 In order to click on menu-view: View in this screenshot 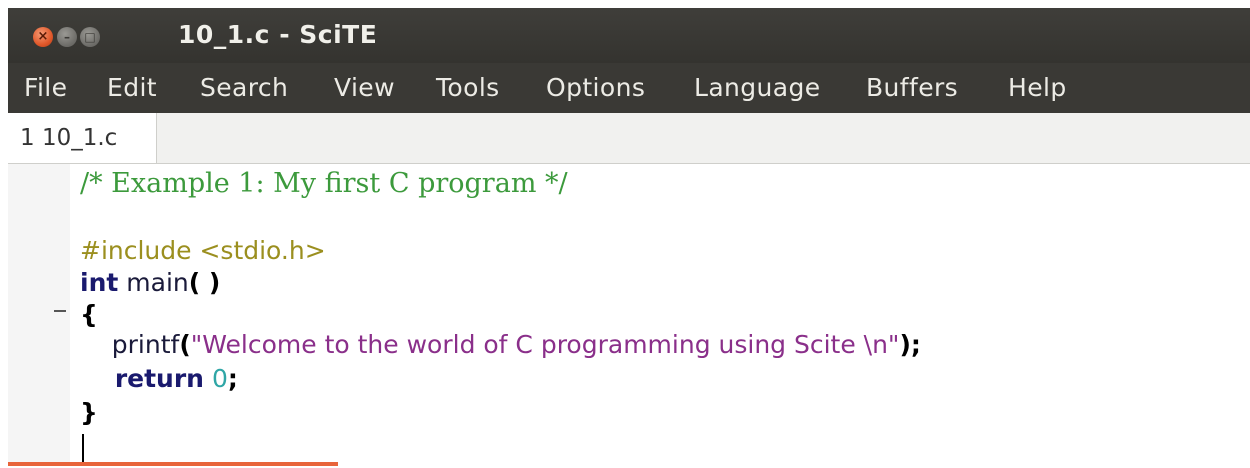, I will do `click(364, 87)`.